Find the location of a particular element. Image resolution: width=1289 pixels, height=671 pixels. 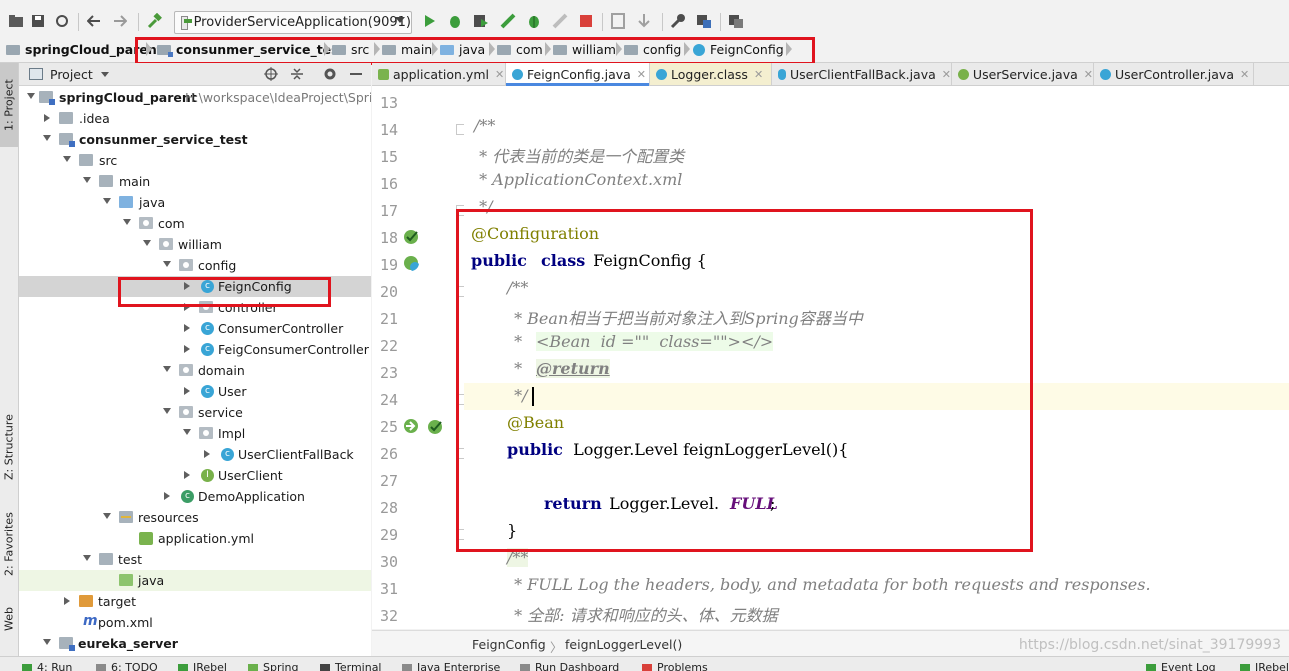

build-hammer-icon is located at coordinates (154, 21).